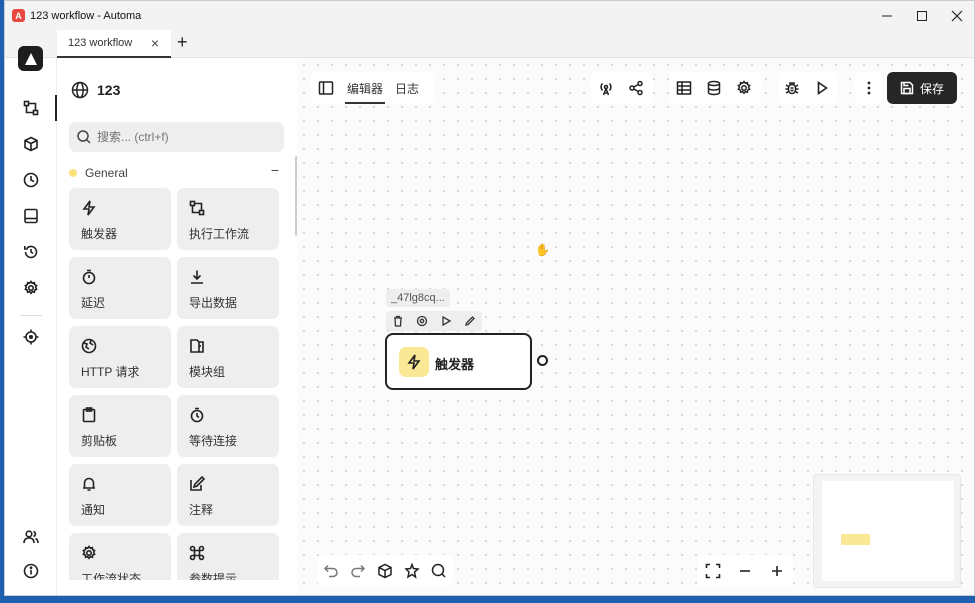  I want to click on broadcast-icon, so click(606, 89).